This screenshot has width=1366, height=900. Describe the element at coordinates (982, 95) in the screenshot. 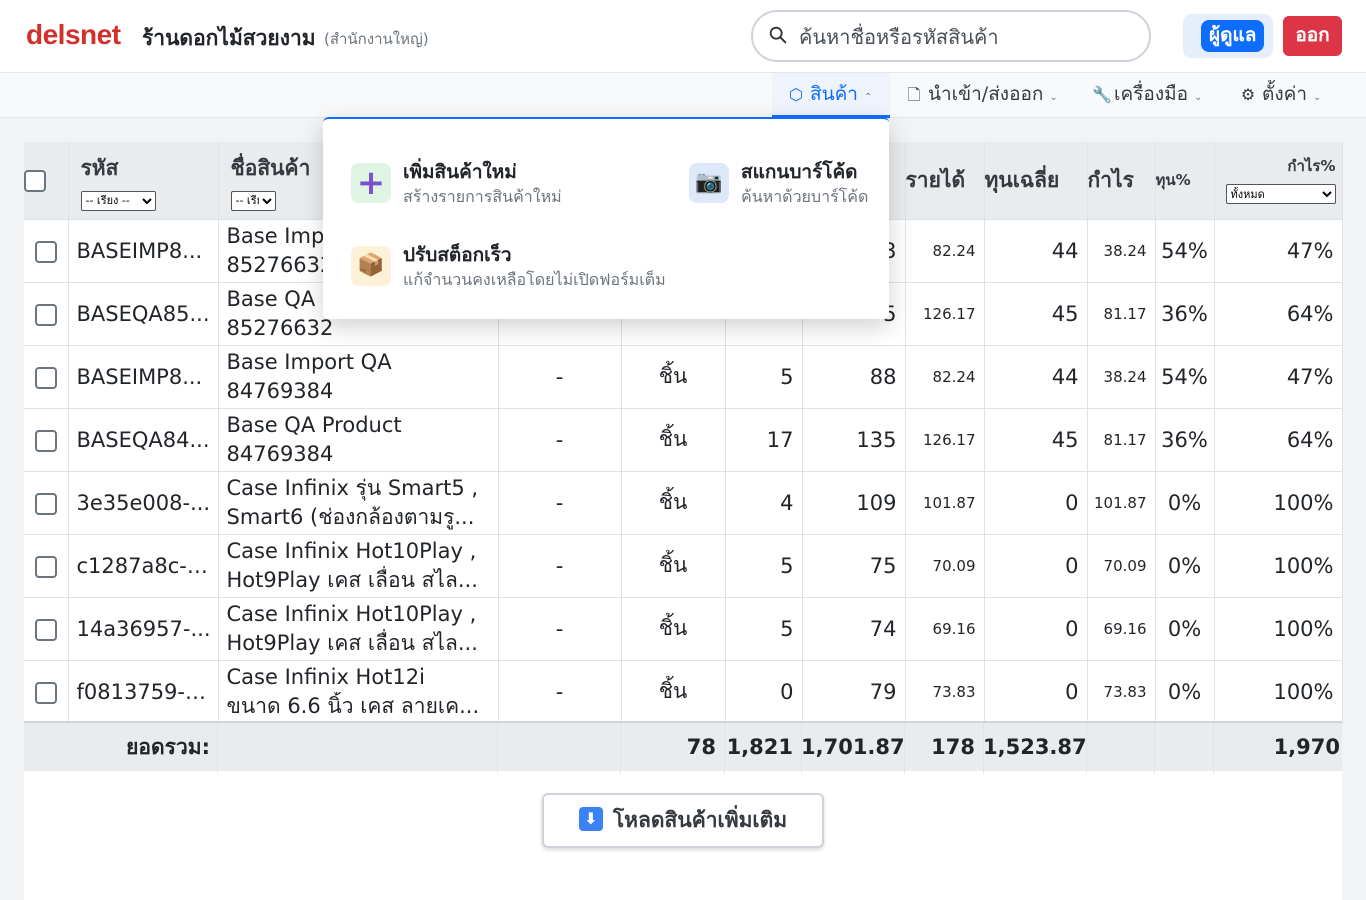

I see `nav-import-export: 🗋 นำเข้า/ส่งออก ⌄` at that location.